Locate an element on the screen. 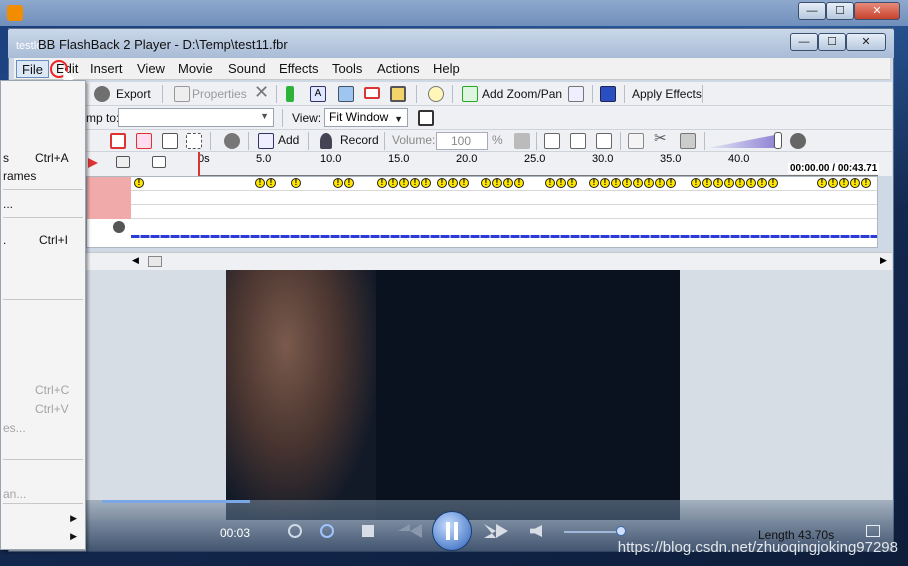 Image resolution: width=908 pixels, height=566 pixels. delete-icon: ✕ is located at coordinates (261, 93).